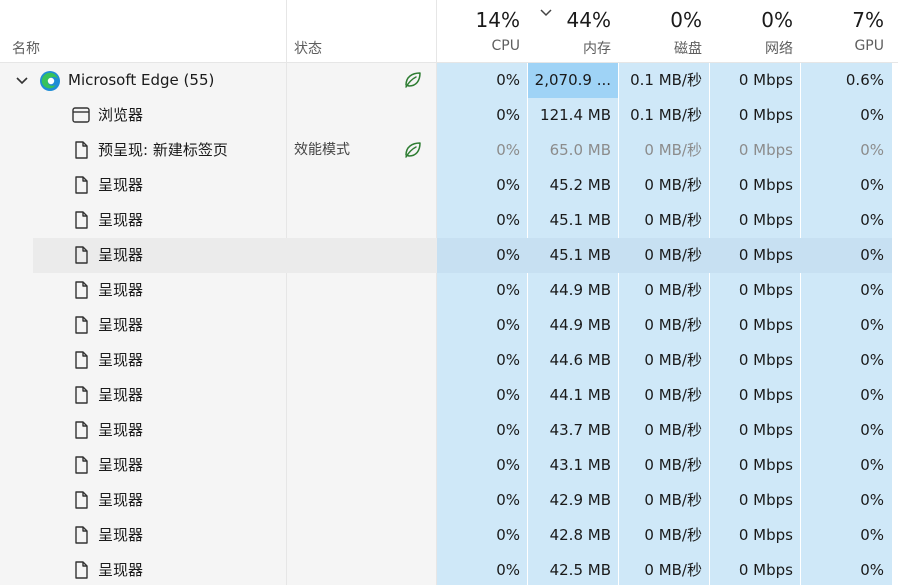 This screenshot has height=588, width=898. I want to click on memory-value: 42.8 MB, so click(580, 535).